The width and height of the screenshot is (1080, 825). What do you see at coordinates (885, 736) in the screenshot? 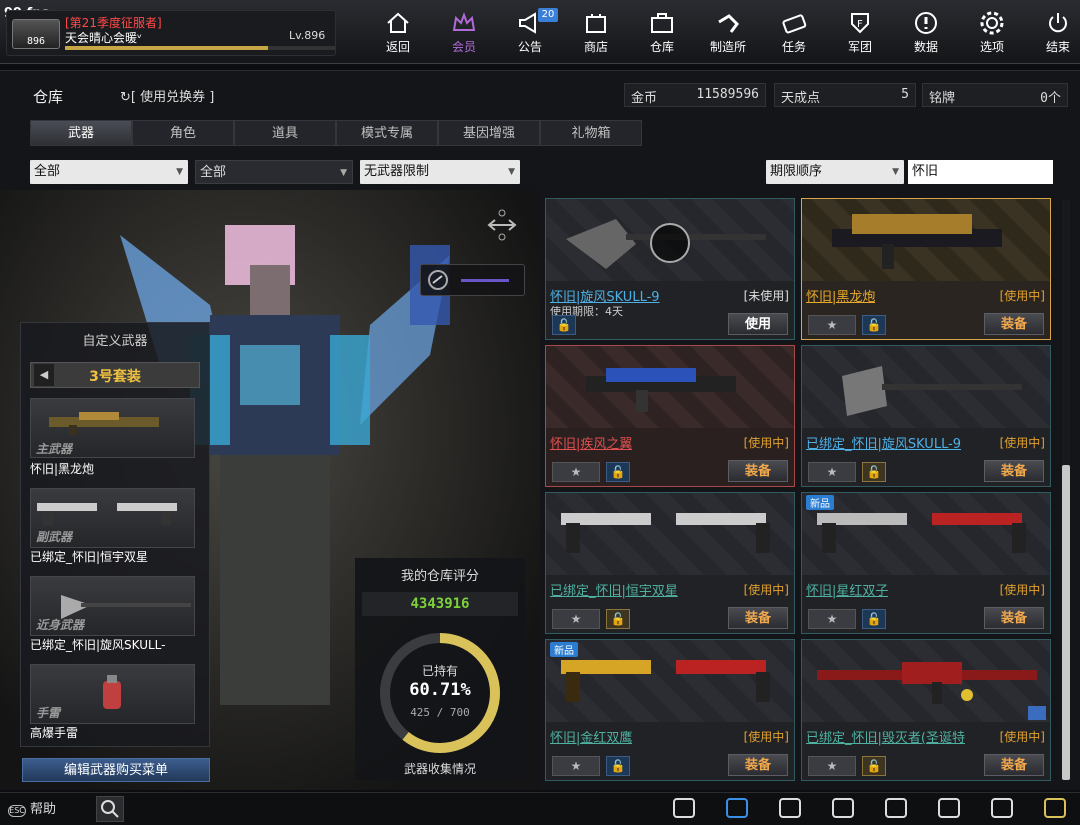
I see `weapon-name: 已绑定_怀旧|毁灭者(圣诞特` at bounding box center [885, 736].